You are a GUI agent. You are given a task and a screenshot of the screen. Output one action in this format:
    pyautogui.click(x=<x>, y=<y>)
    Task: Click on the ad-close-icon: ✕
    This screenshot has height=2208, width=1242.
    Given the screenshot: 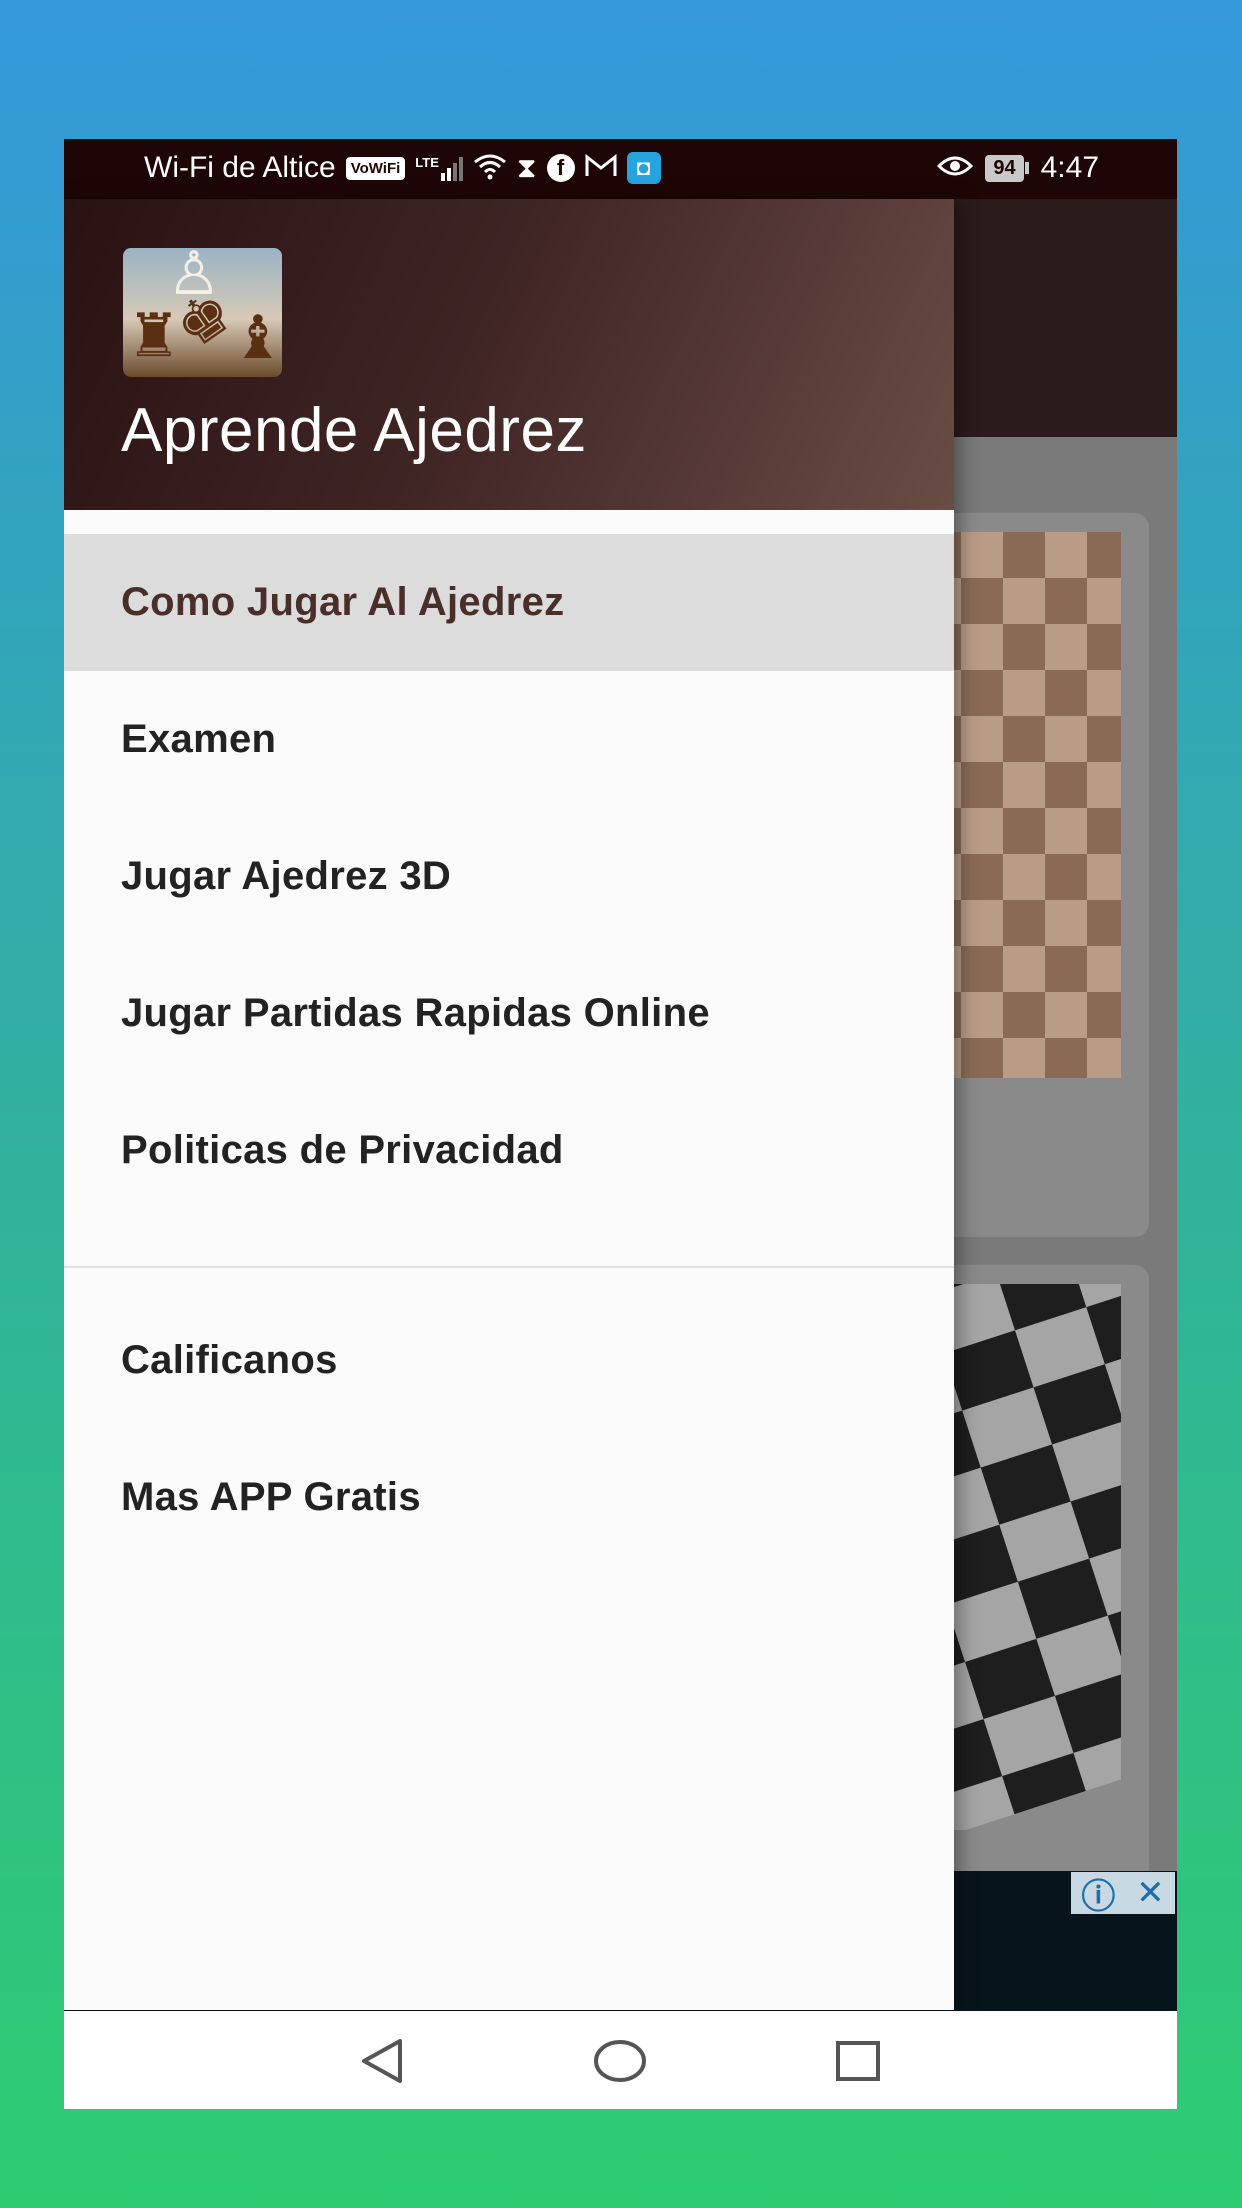 What is the action you would take?
    pyautogui.click(x=1150, y=1893)
    